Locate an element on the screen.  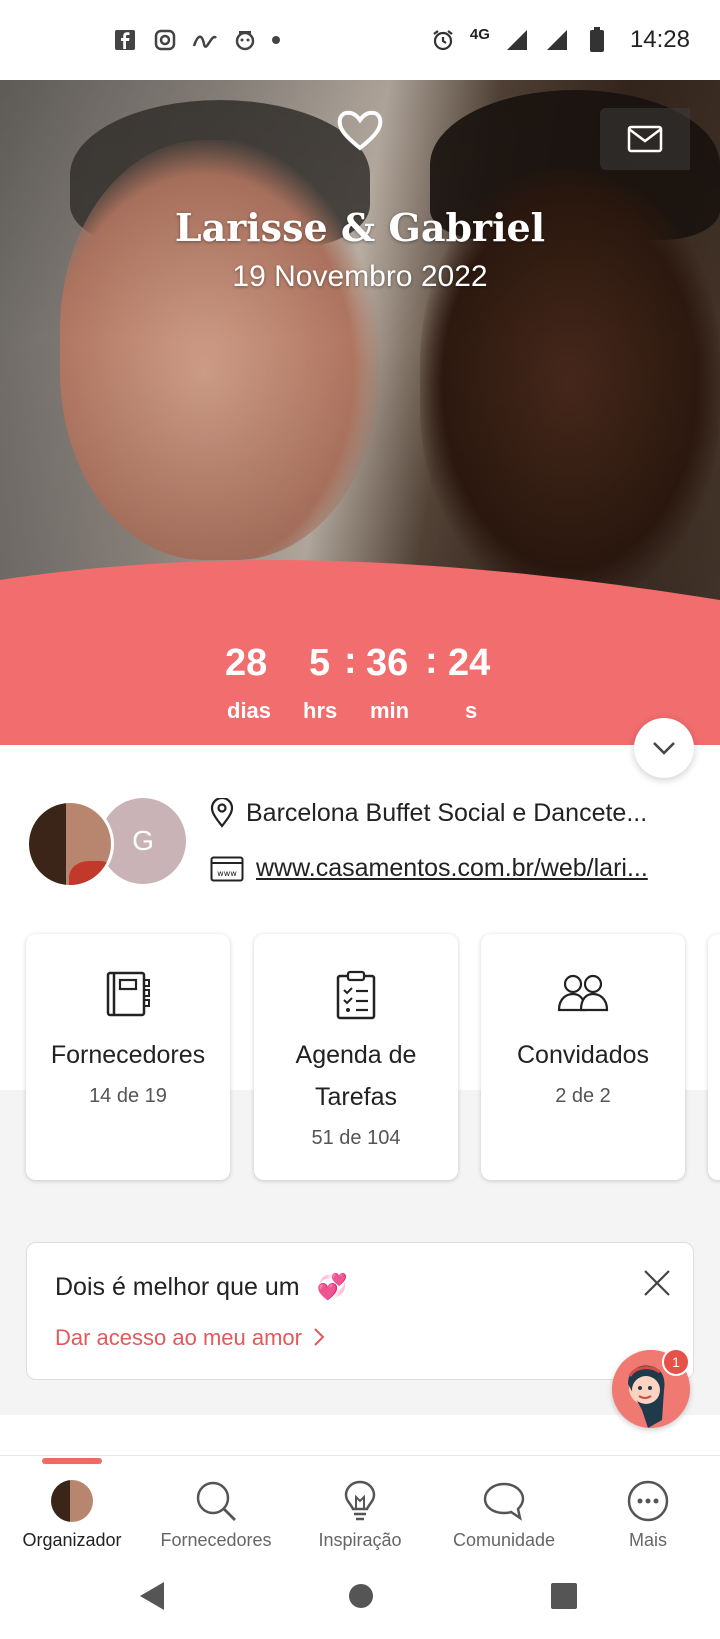
nav-label: Organizador is located at coordinates (72, 1540).